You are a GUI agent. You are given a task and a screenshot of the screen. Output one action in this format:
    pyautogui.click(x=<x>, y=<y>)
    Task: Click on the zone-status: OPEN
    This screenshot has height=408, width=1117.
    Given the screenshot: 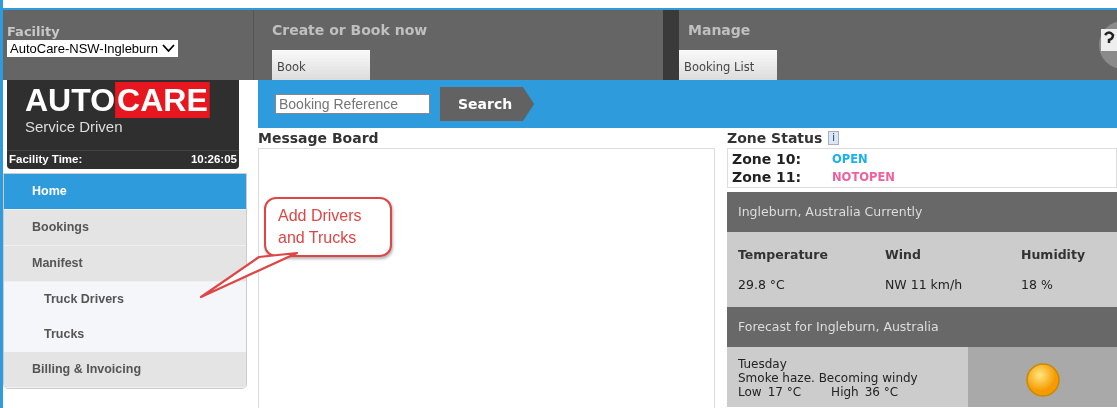 What is the action you would take?
    pyautogui.click(x=850, y=159)
    